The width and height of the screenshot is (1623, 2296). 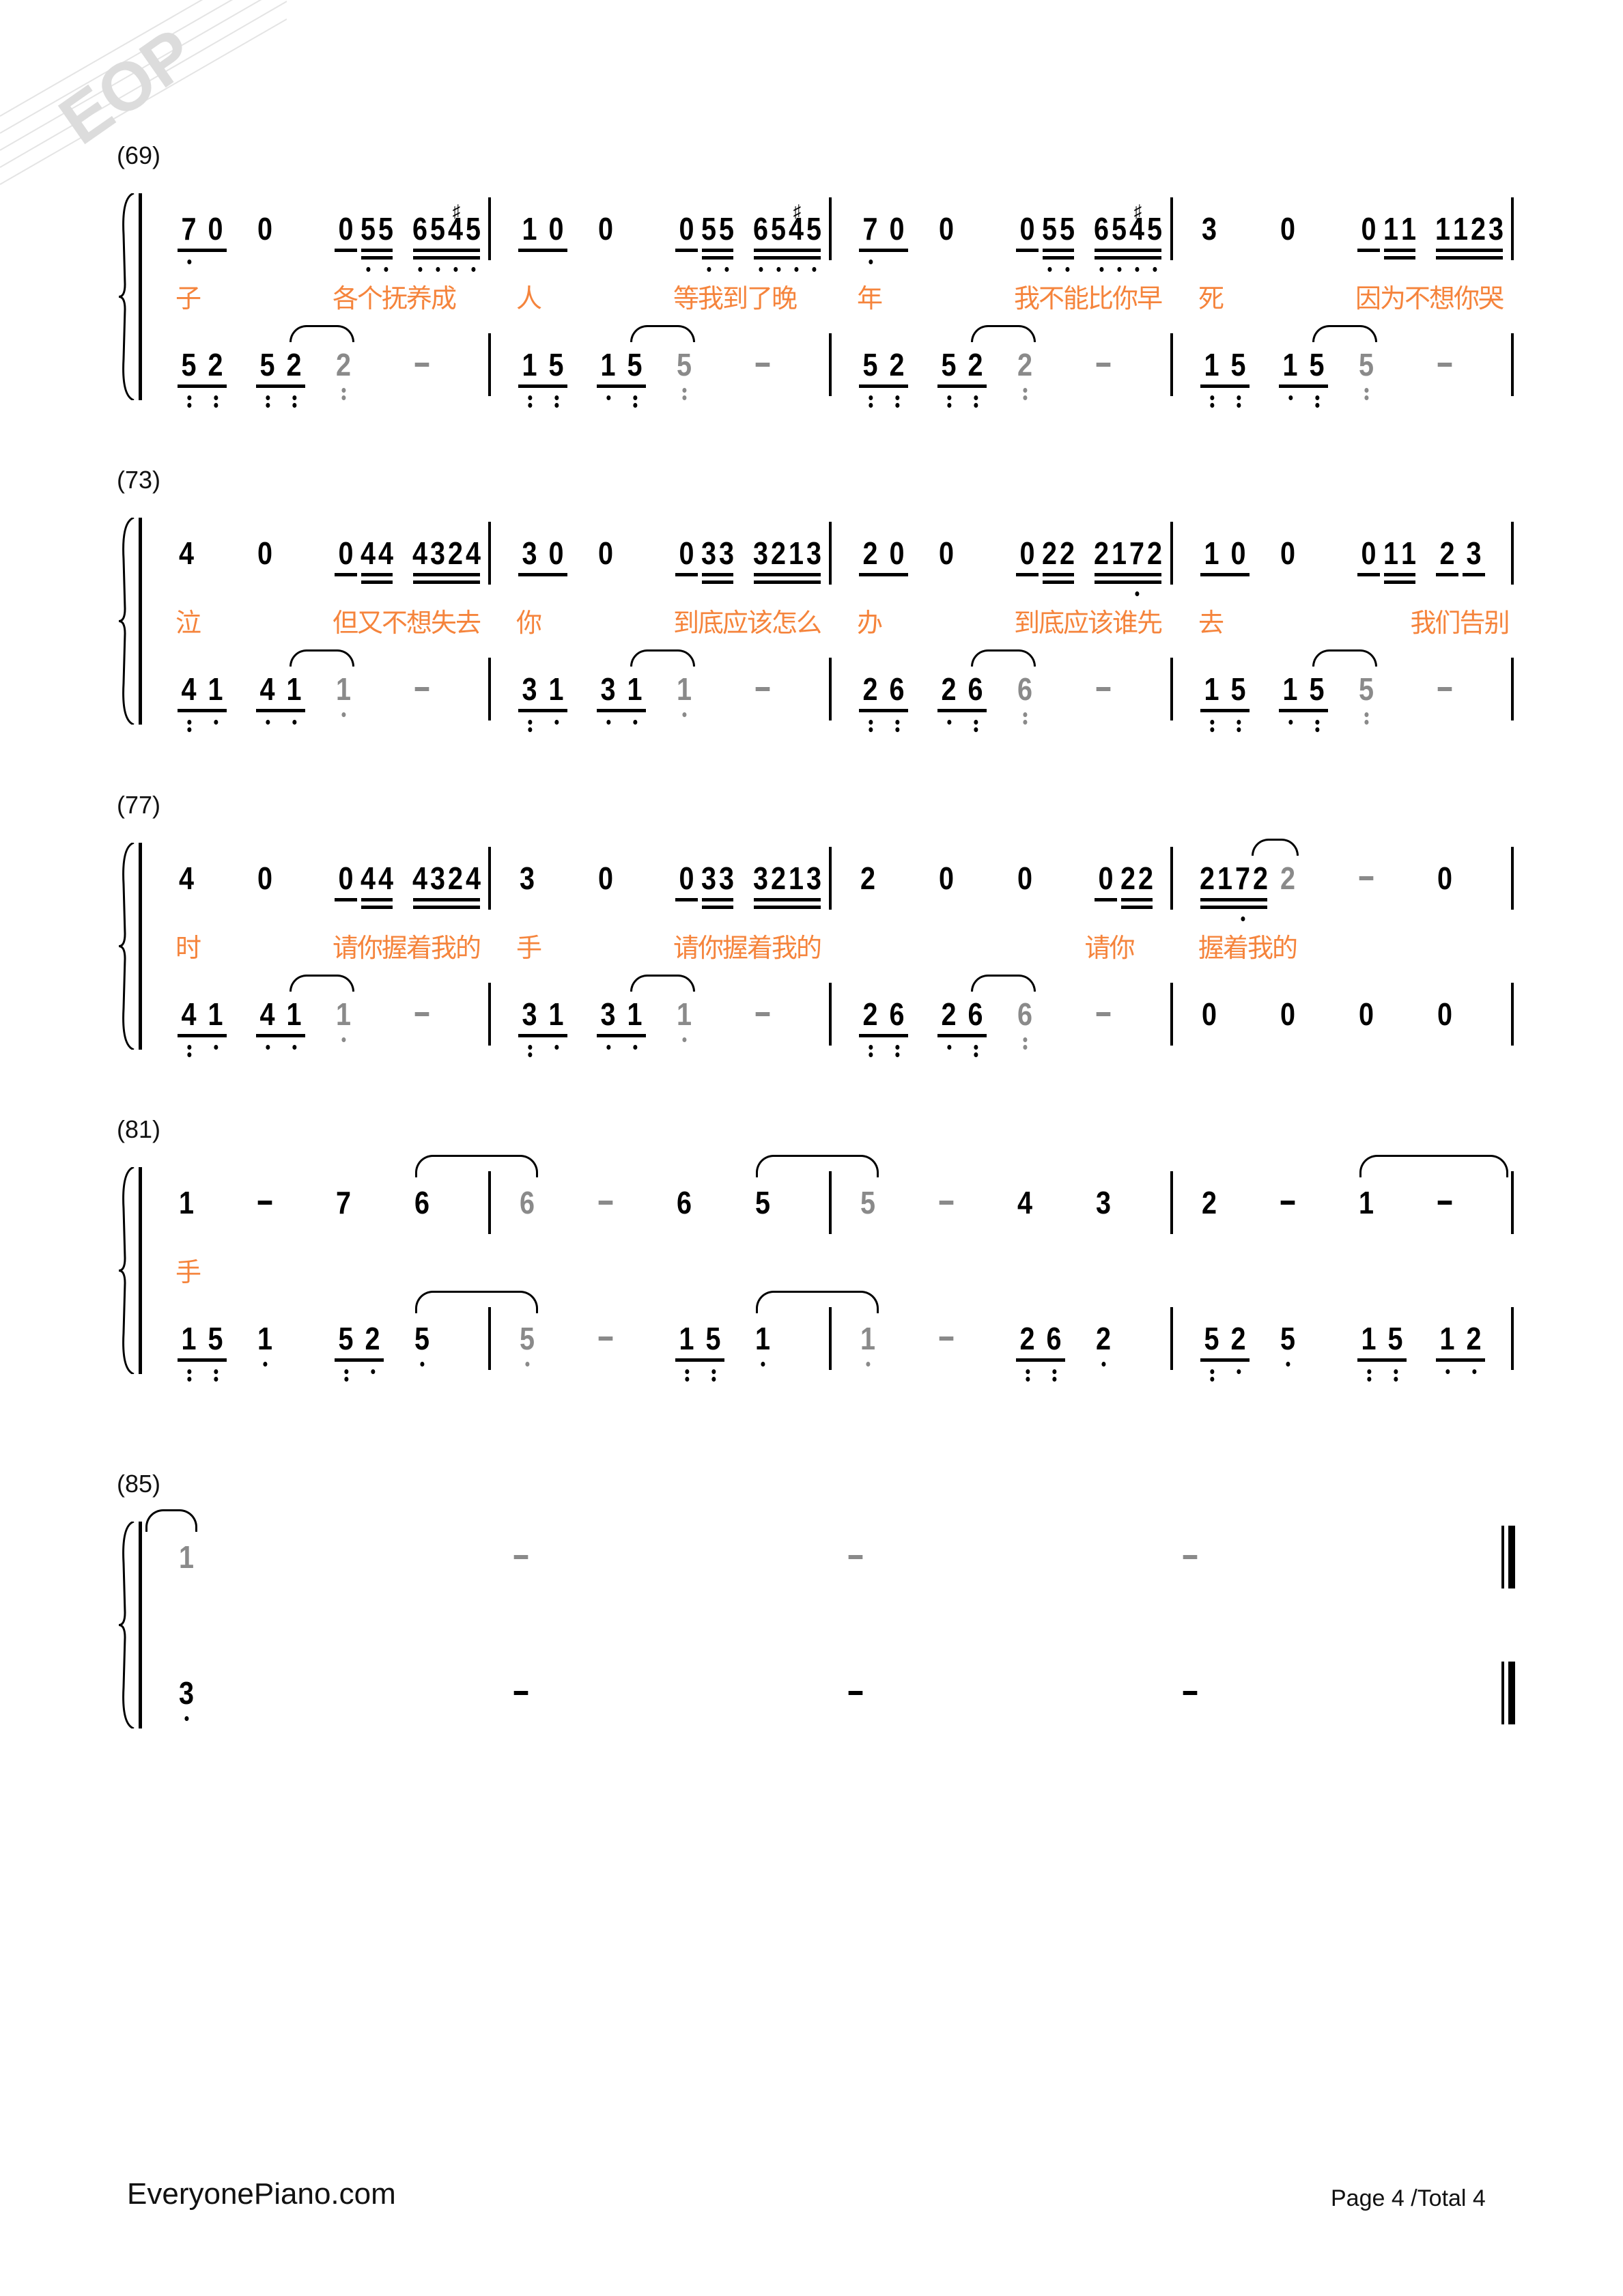 I want to click on beamed-note-group: 6 5 4 ♯ 5, so click(x=1127, y=236).